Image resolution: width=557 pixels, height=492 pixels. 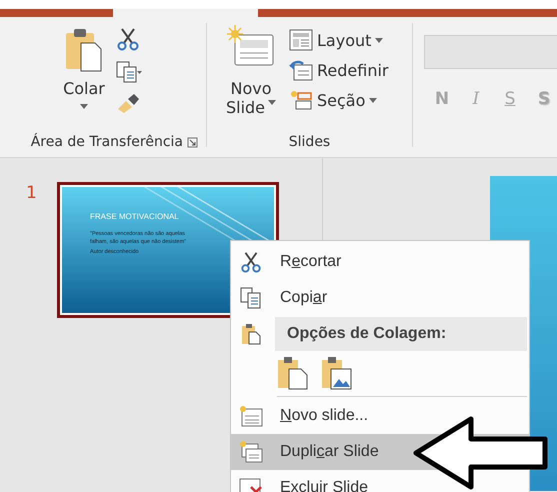 What do you see at coordinates (135, 216) in the screenshot?
I see `slide-title: FRASE MOTIVACIONAL` at bounding box center [135, 216].